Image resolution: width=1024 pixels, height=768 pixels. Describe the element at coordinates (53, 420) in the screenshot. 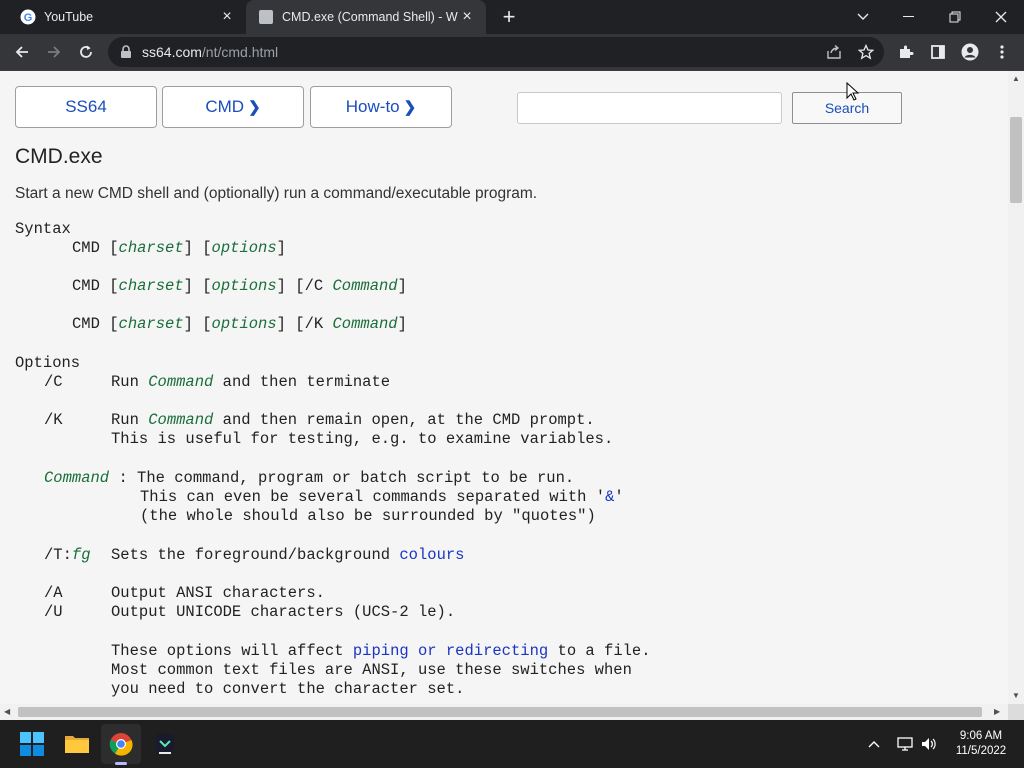

I see `option-k-switch: /K` at that location.